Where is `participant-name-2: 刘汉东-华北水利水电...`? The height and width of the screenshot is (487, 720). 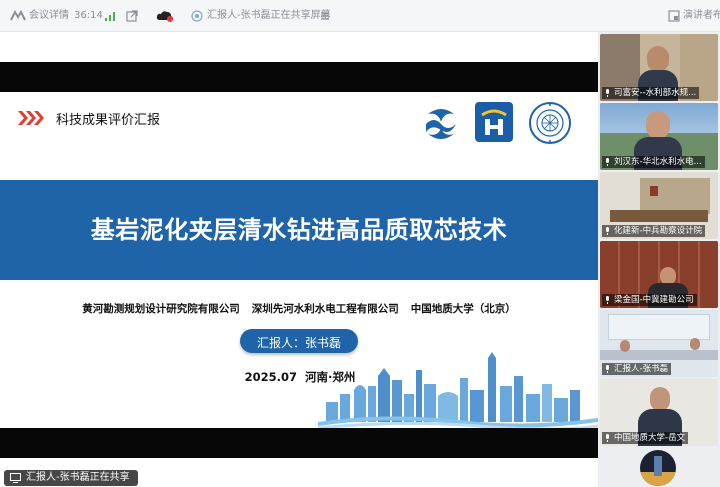 participant-name-2: 刘汉东-华北水利水电... is located at coordinates (658, 162).